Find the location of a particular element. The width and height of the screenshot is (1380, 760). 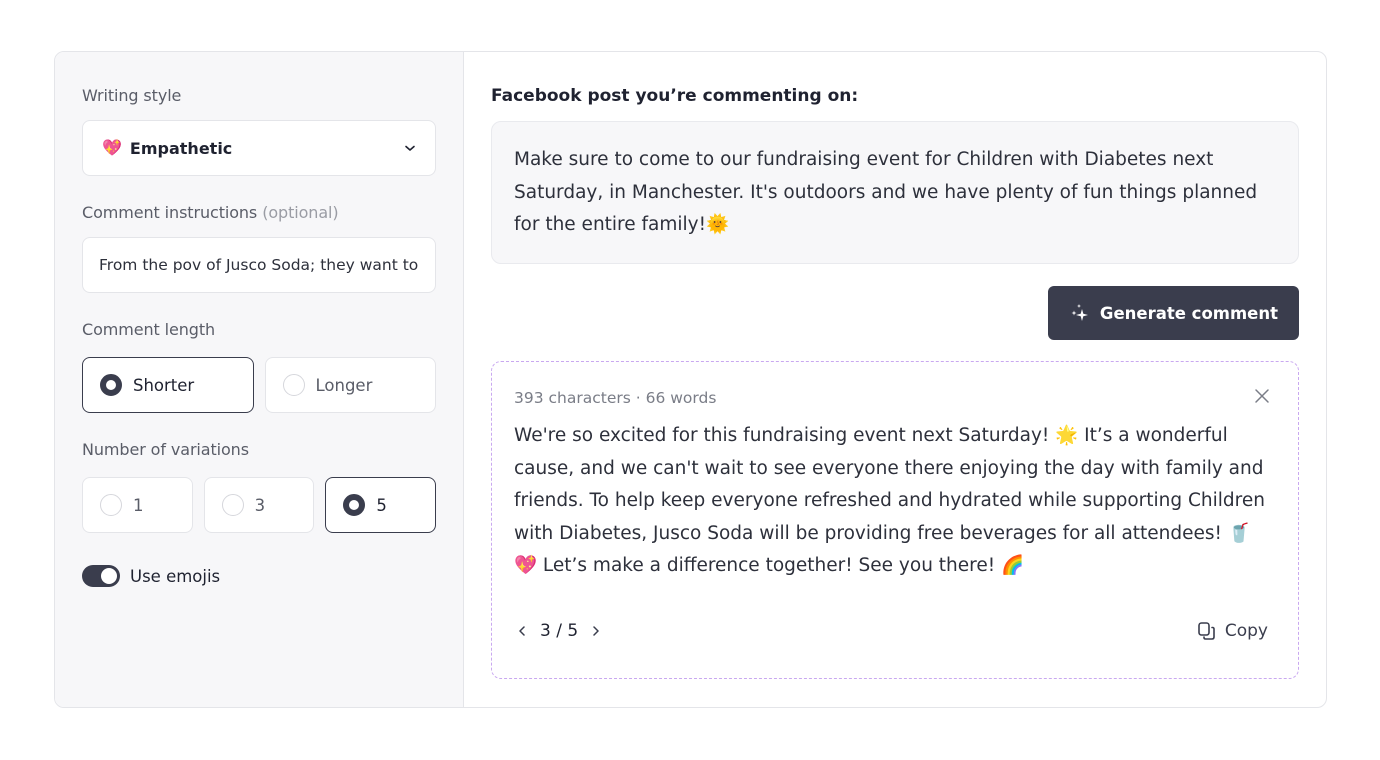

close-icon is located at coordinates (1262, 396).